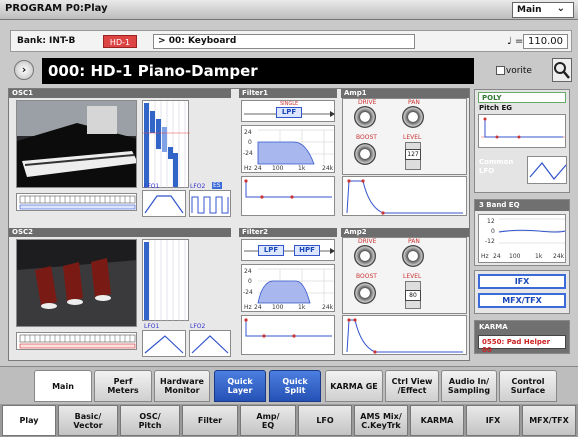  I want to click on quick-split-button: Quick Split, so click(295, 386).